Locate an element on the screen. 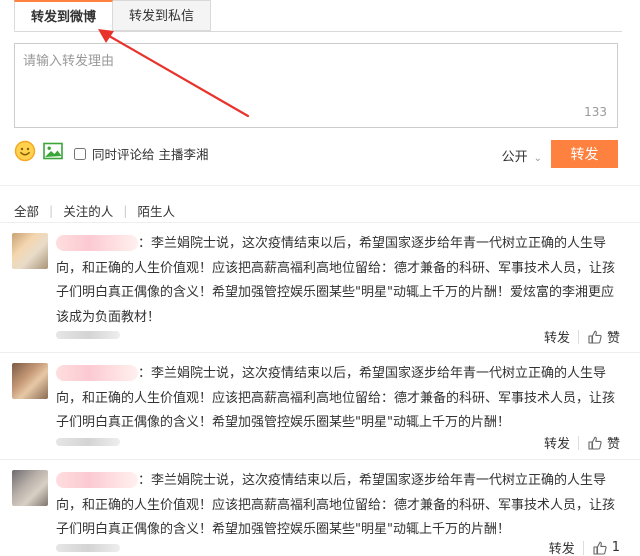 Image resolution: width=640 pixels, height=556 pixels. sync-comment-option: 同时评论给 主播李湘 is located at coordinates (141, 153).